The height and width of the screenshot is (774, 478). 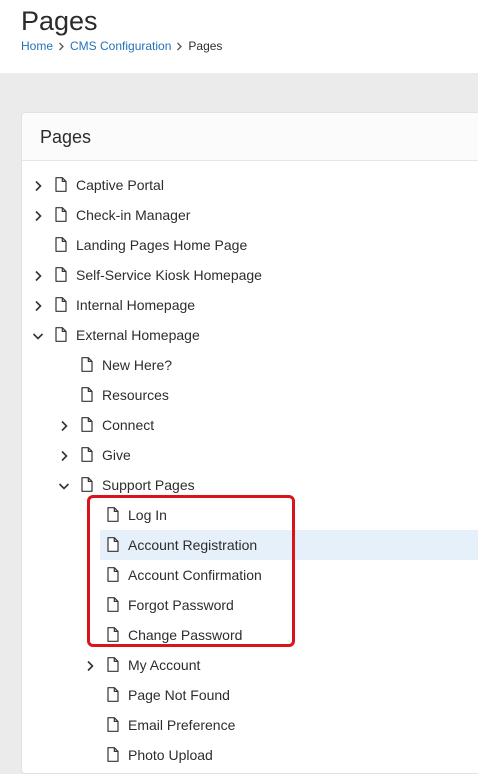 I want to click on tree-item-label: Account Registration, so click(x=192, y=545).